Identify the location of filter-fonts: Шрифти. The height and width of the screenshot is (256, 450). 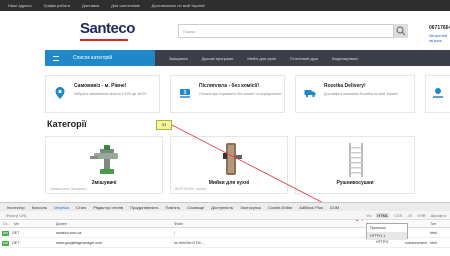
(438, 215).